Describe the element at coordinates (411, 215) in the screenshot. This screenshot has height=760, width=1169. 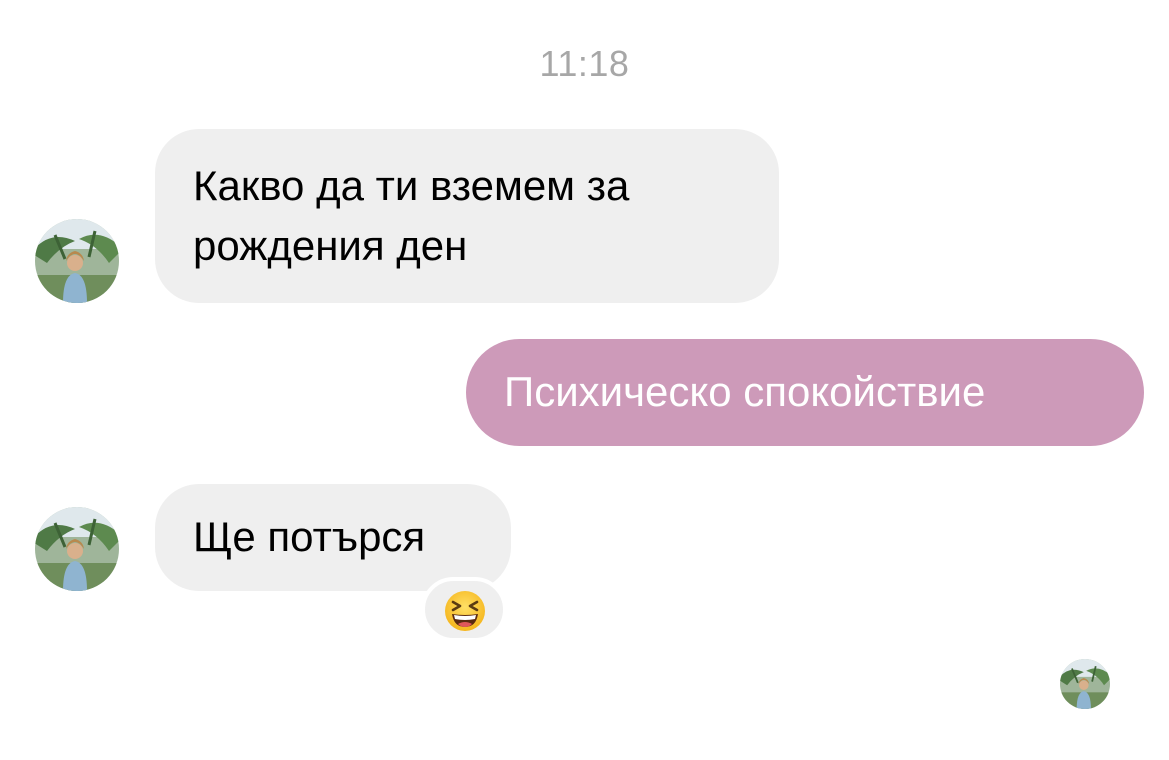
I see `message-text: Какво да ти вземем за рождения ден` at that location.